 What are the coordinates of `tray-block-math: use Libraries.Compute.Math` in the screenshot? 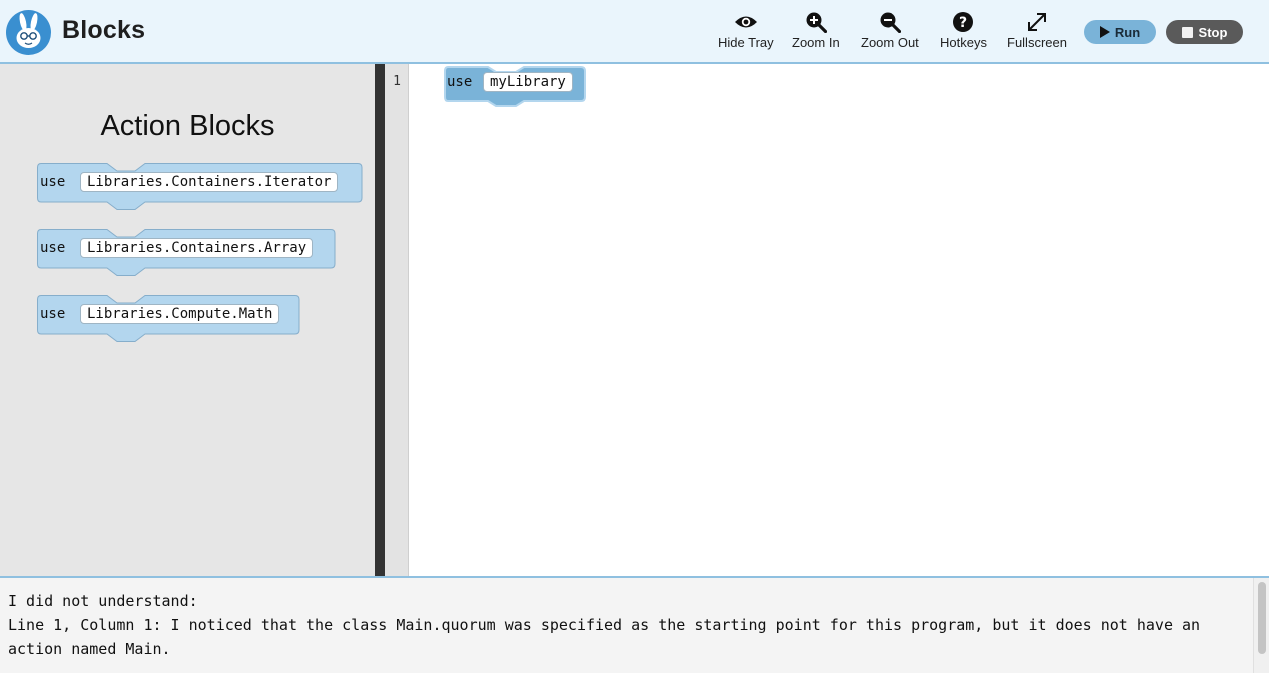 It's located at (168, 323).